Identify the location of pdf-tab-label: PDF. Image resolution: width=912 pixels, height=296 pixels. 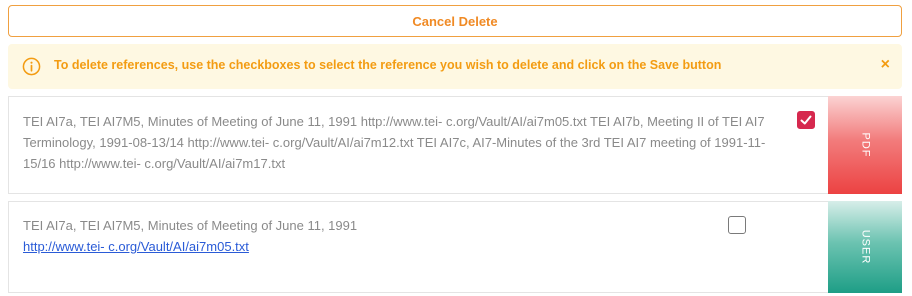
(865, 145).